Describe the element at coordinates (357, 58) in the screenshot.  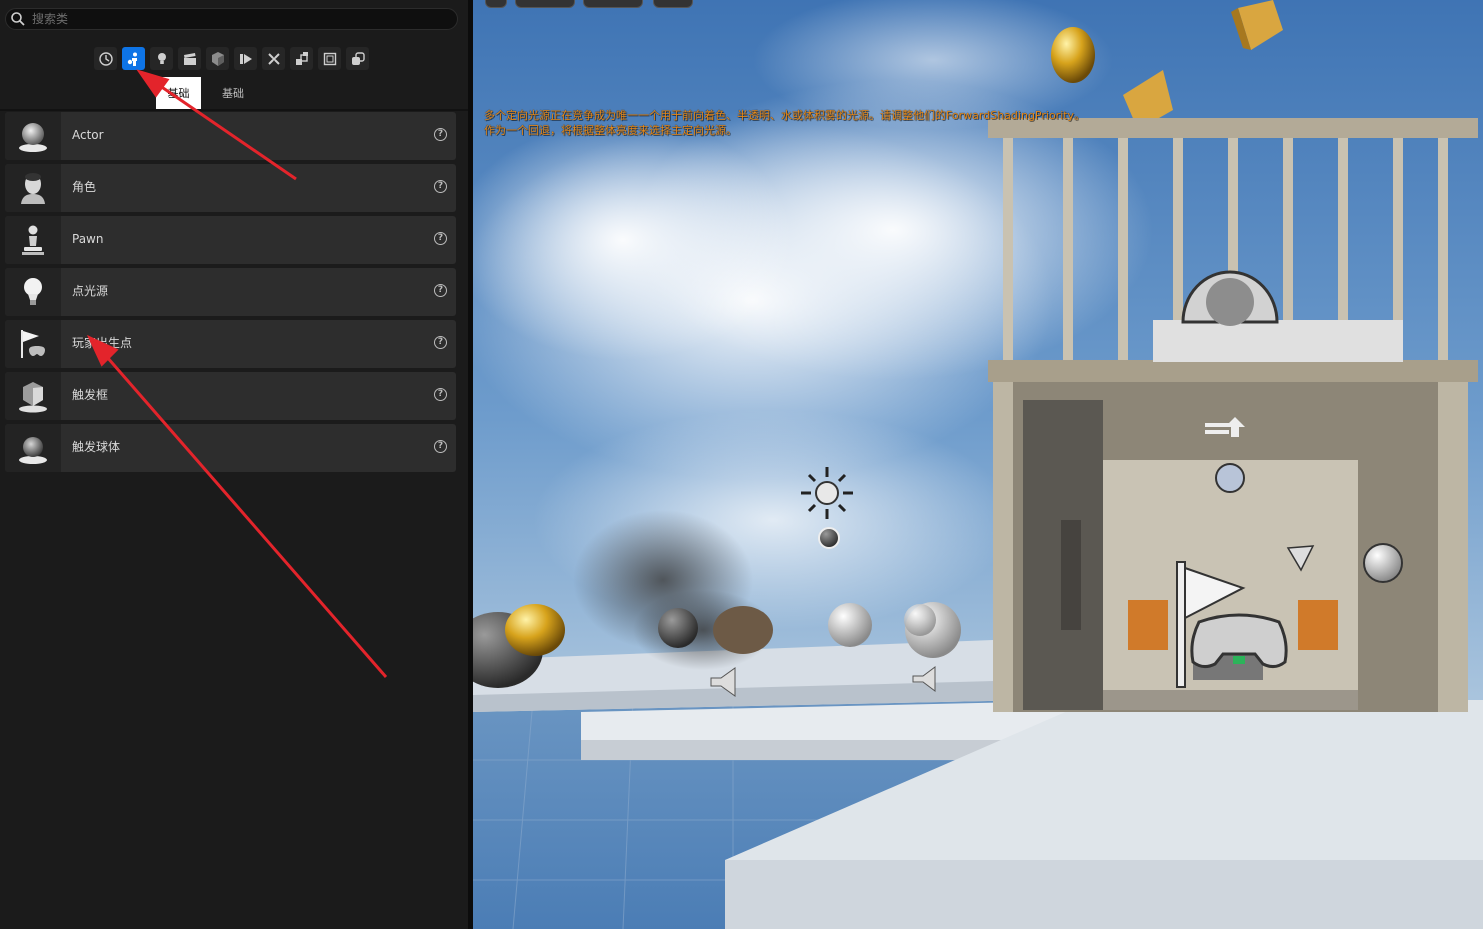
I see `placeable-icon` at that location.